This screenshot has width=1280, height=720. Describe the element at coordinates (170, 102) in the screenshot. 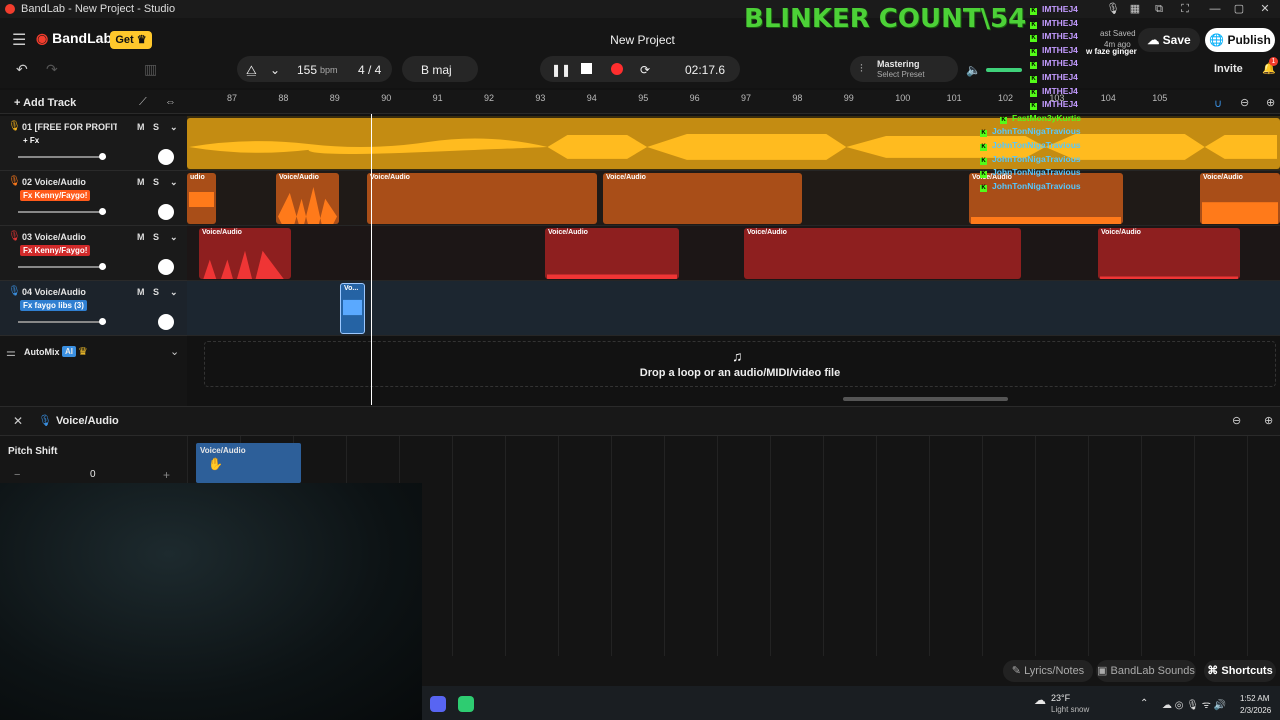

I see `fit-icon: ⇔` at that location.